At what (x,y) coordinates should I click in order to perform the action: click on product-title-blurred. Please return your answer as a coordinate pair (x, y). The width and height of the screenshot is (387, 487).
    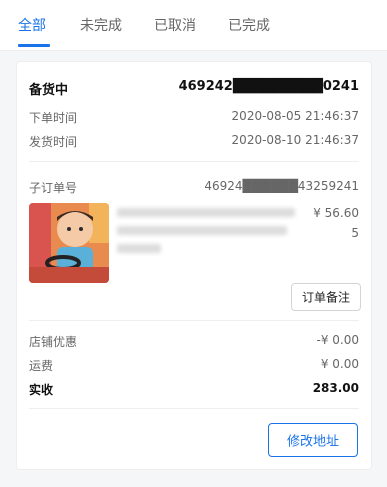
    Looking at the image, I should click on (206, 212).